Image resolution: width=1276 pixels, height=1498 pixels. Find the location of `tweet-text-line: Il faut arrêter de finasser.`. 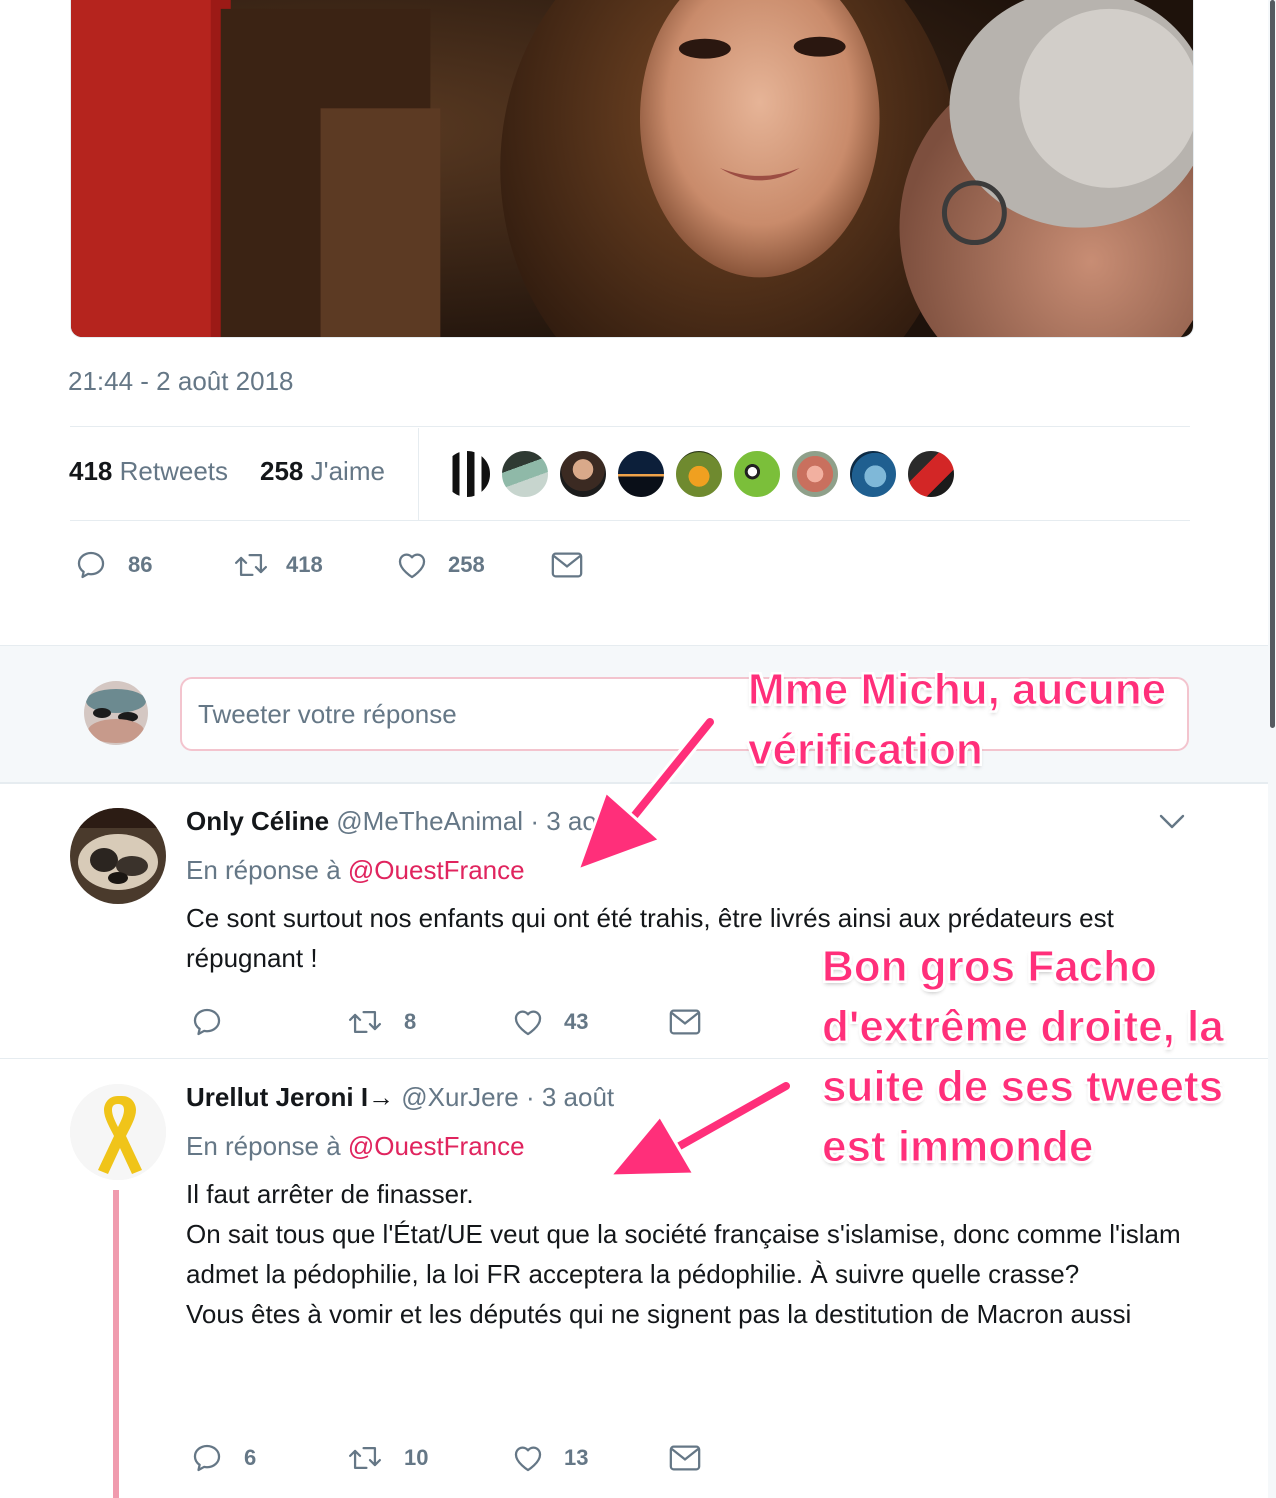

tweet-text-line: Il faut arrêter de finasser. is located at coordinates (330, 1194).